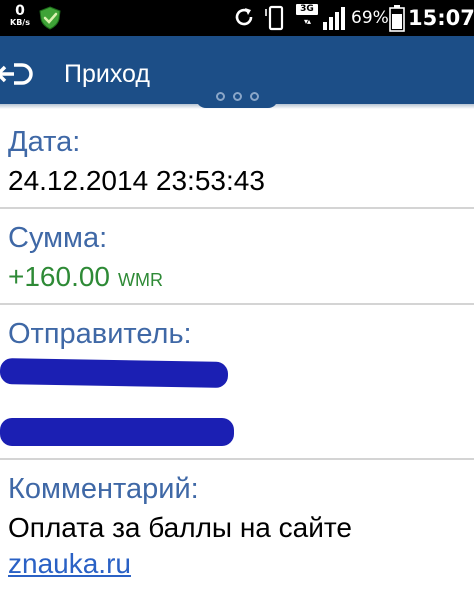 Image resolution: width=474 pixels, height=594 pixels. Describe the element at coordinates (307, 15) in the screenshot. I see `network-type-badge: 3G ▾▴` at that location.